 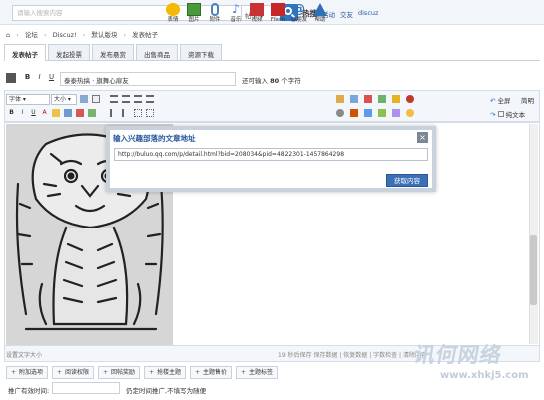 I want to click on option-read-permission-label: 阅读权限, so click(x=77, y=372).